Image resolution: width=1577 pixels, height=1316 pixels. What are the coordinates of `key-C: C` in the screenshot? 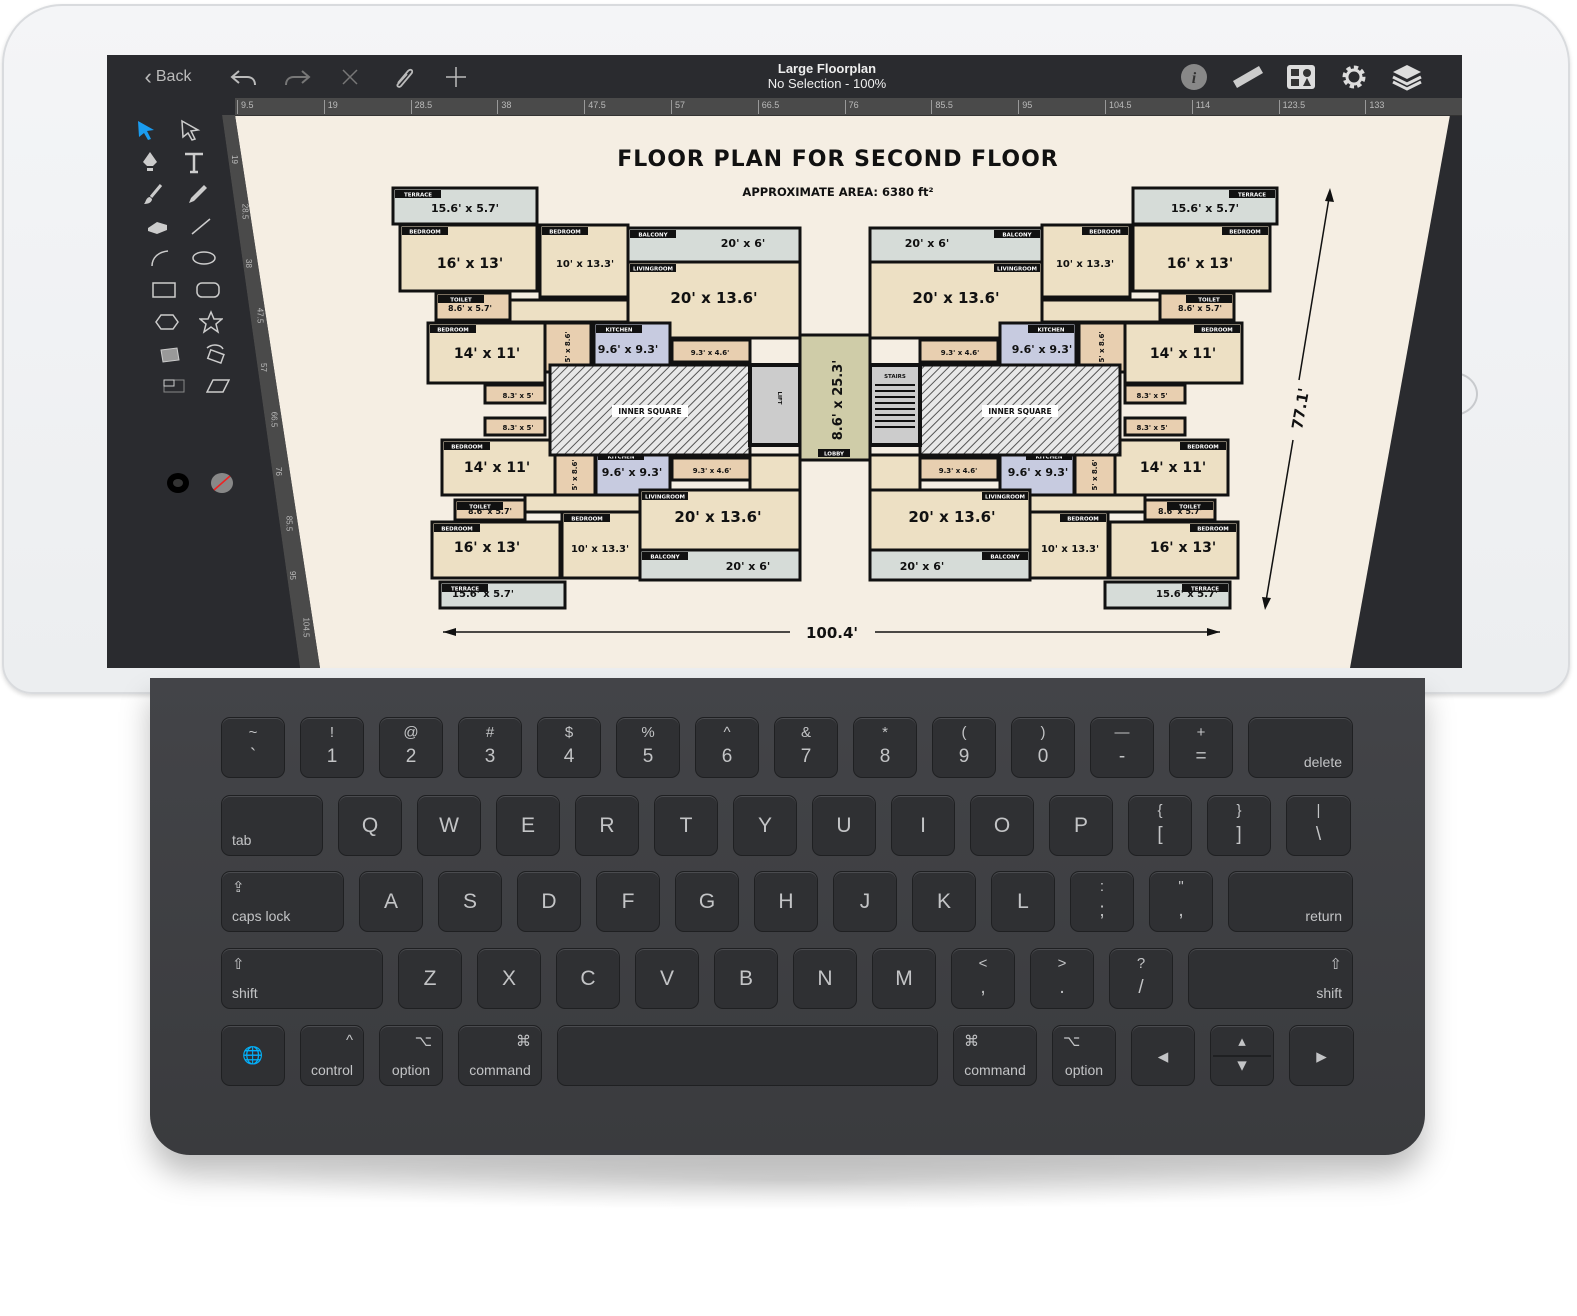 It's located at (588, 978).